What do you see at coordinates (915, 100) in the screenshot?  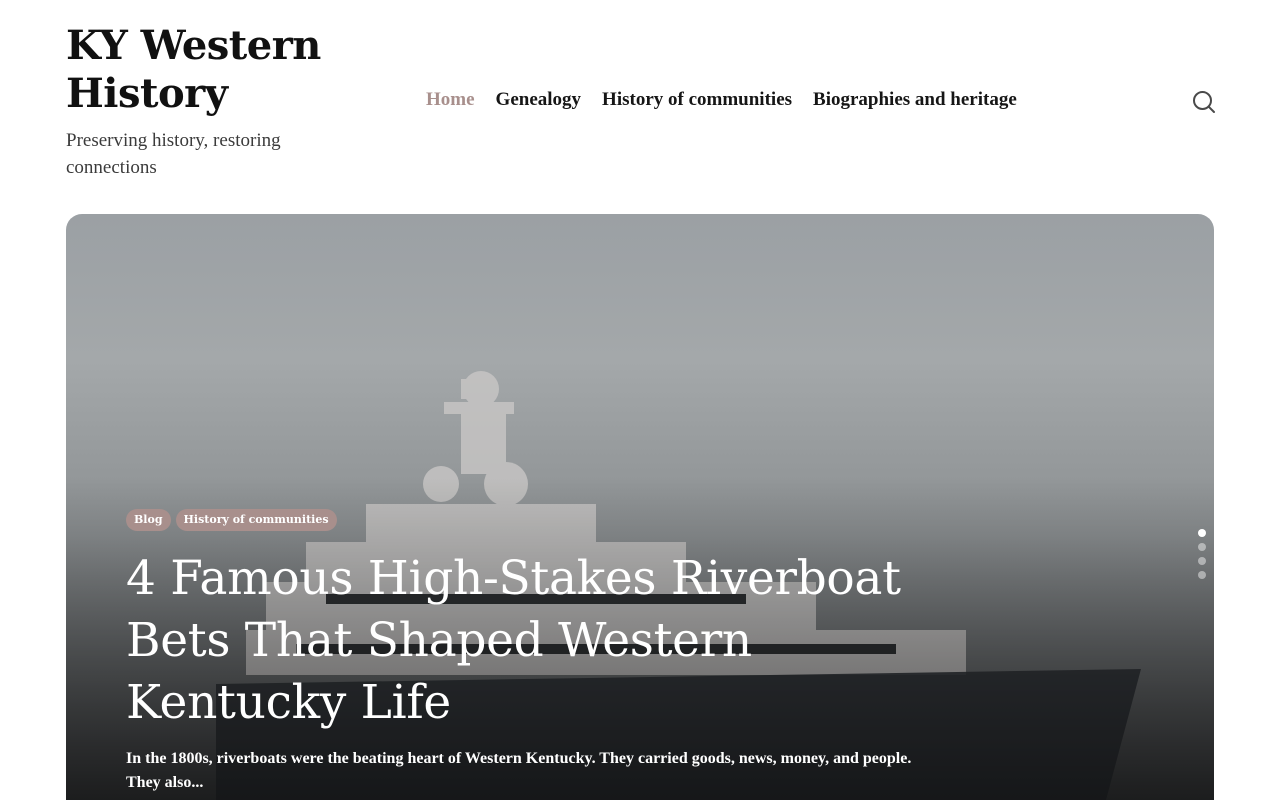 I see `nav-item-biographies-and-heritage: Biographies and heritage` at bounding box center [915, 100].